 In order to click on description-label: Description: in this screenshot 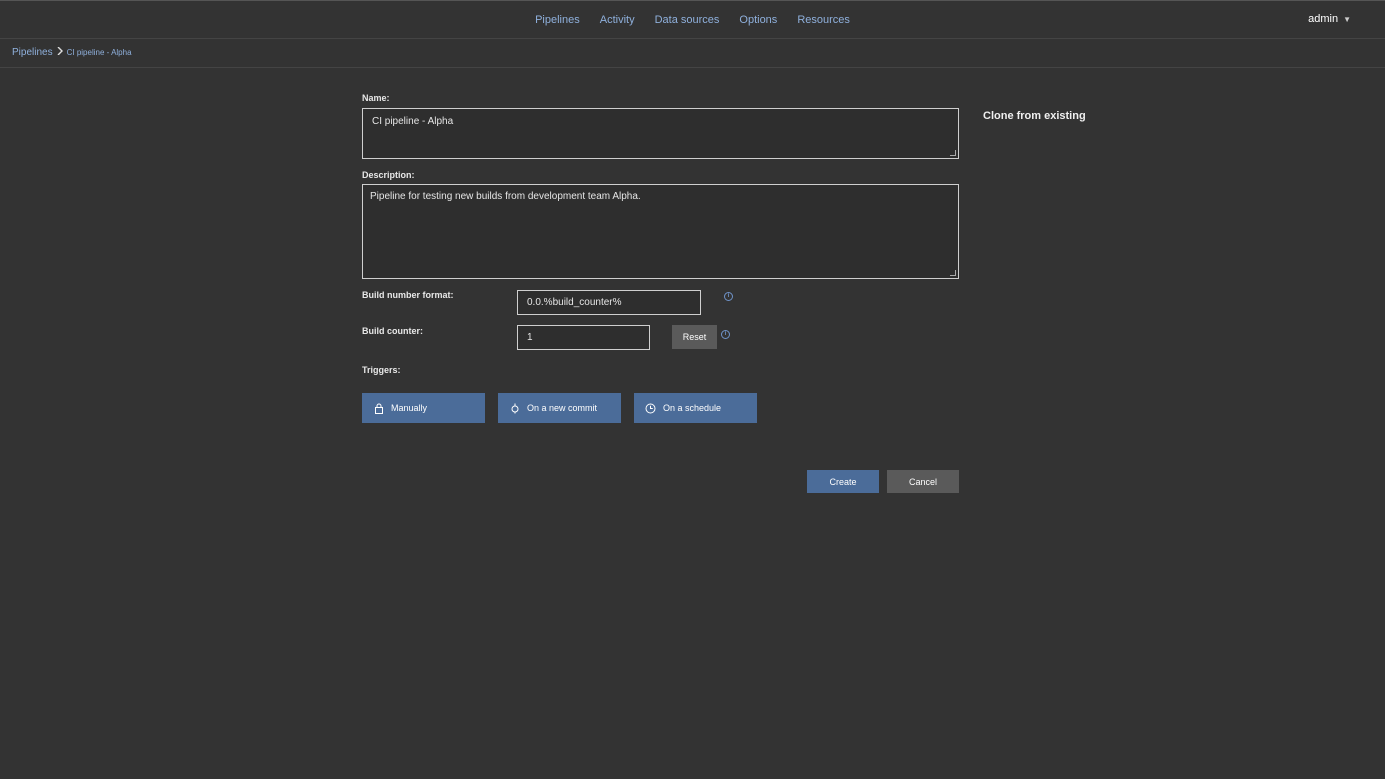, I will do `click(388, 175)`.